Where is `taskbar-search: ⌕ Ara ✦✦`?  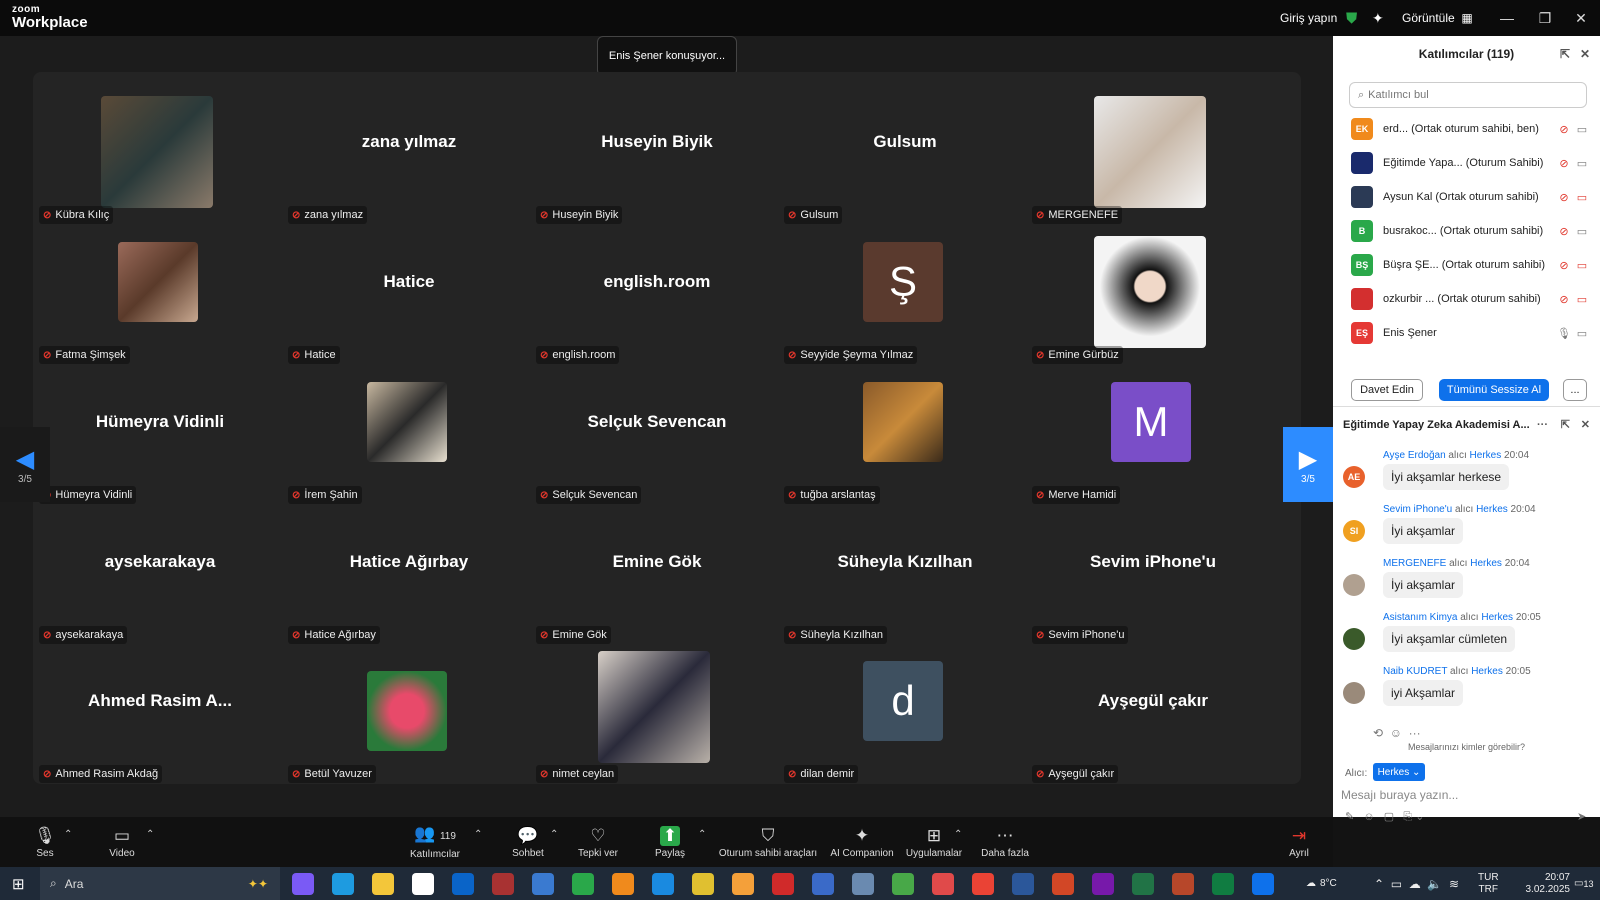
taskbar-search: ⌕ Ara ✦✦ is located at coordinates (160, 883).